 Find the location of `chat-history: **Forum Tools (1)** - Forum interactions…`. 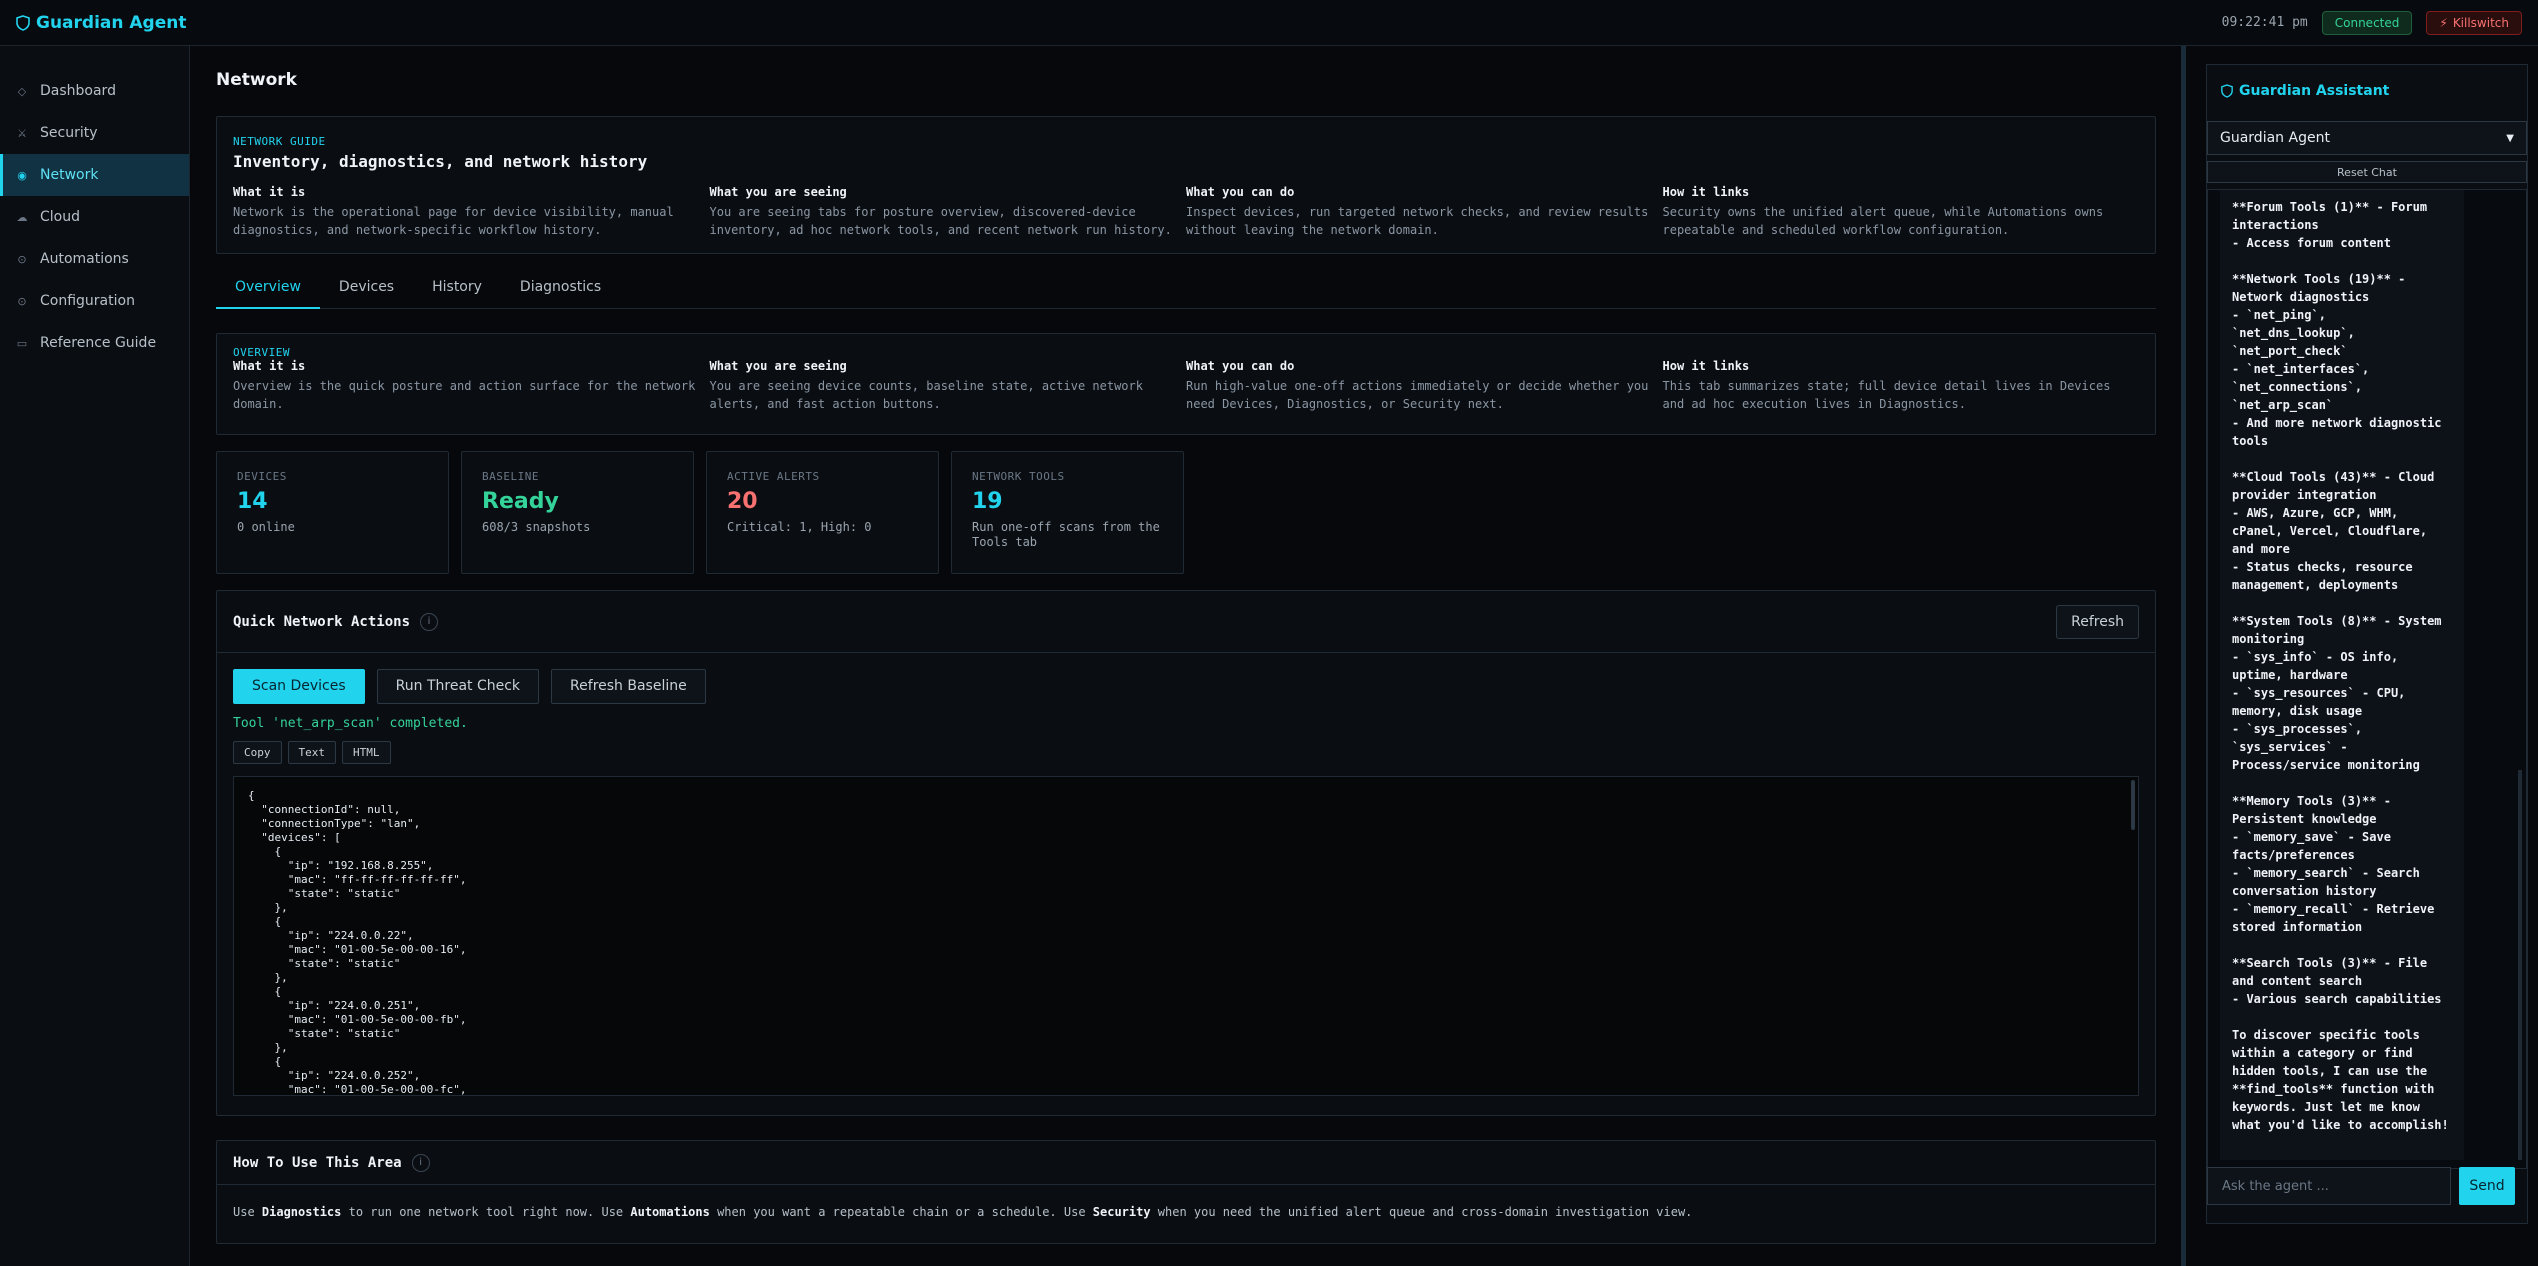

chat-history: **Forum Tools (1)** - Forum interactions… is located at coordinates (2367, 679).